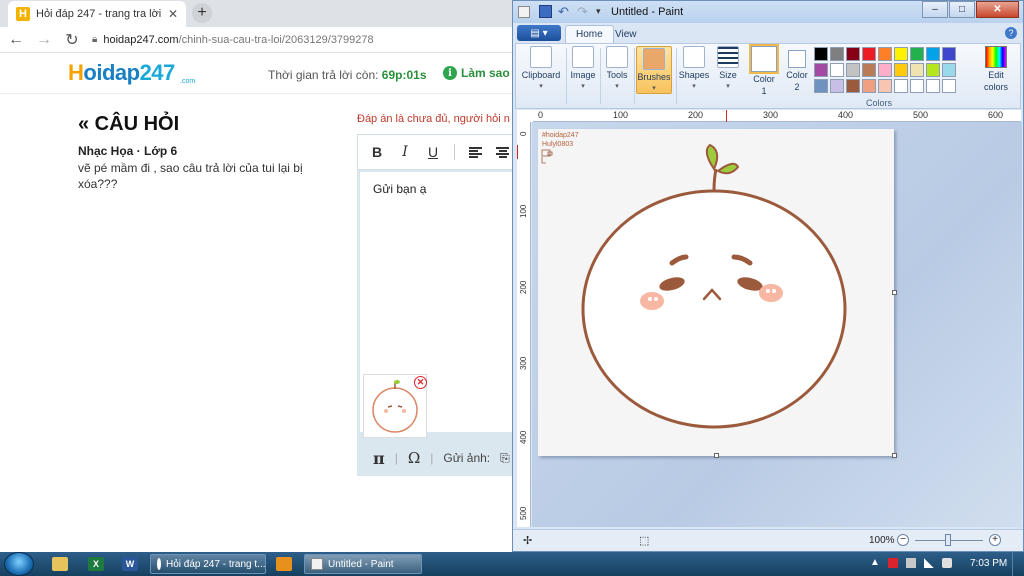 The width and height of the screenshot is (1024, 576). I want to click on excel-icon: X, so click(96, 564).